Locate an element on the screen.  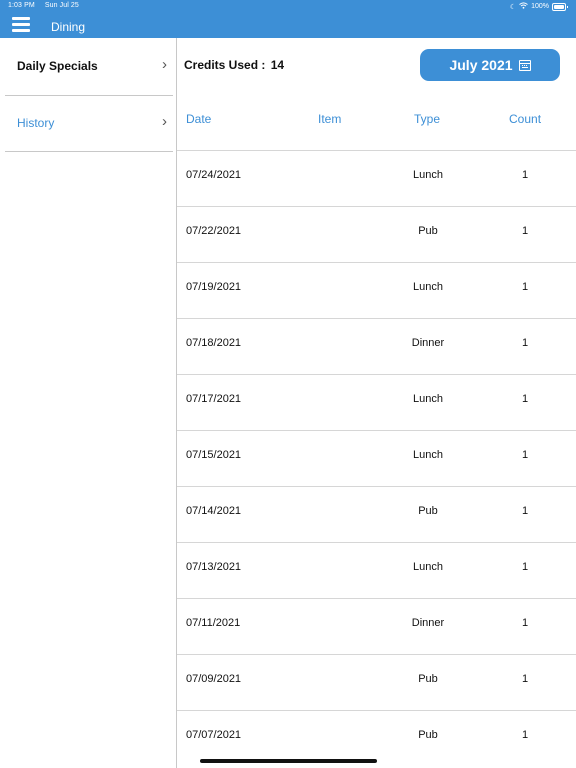
sidebar-item-daily-specials: Daily Specials › is located at coordinates (89, 66).